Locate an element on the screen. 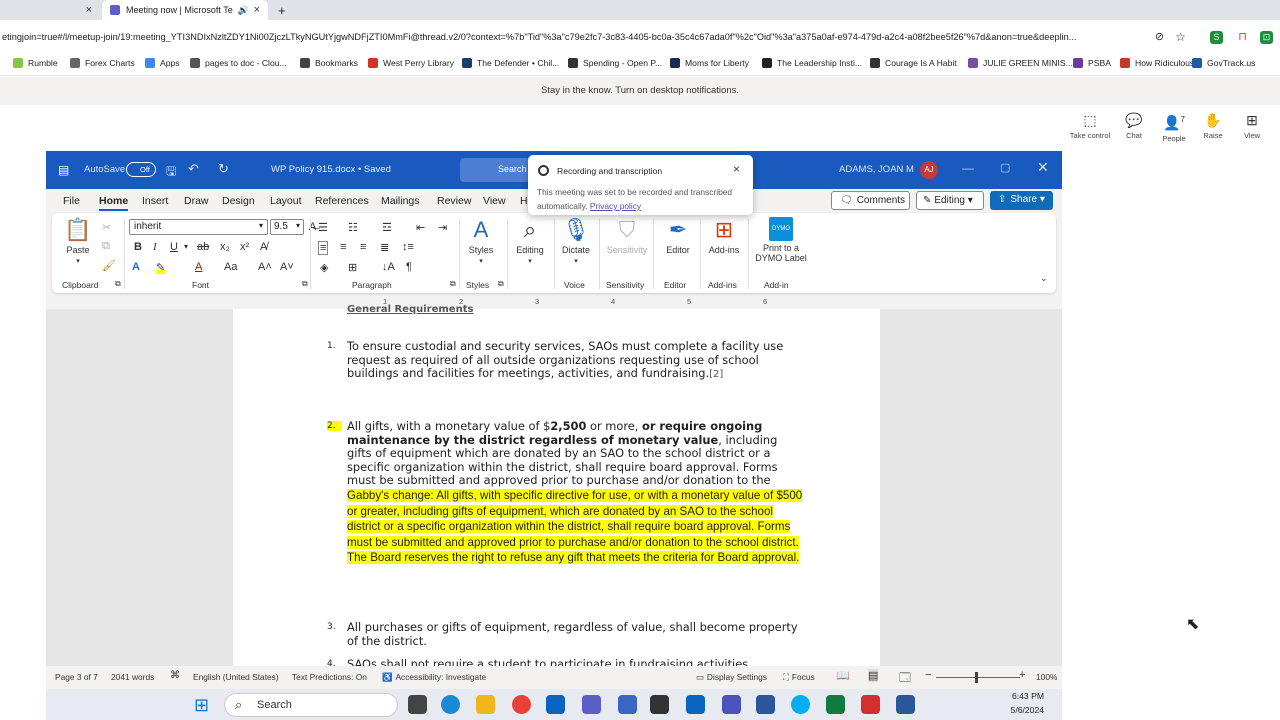 Image resolution: width=1280 pixels, height=720 pixels. file-explorer-icon is located at coordinates (485, 704).